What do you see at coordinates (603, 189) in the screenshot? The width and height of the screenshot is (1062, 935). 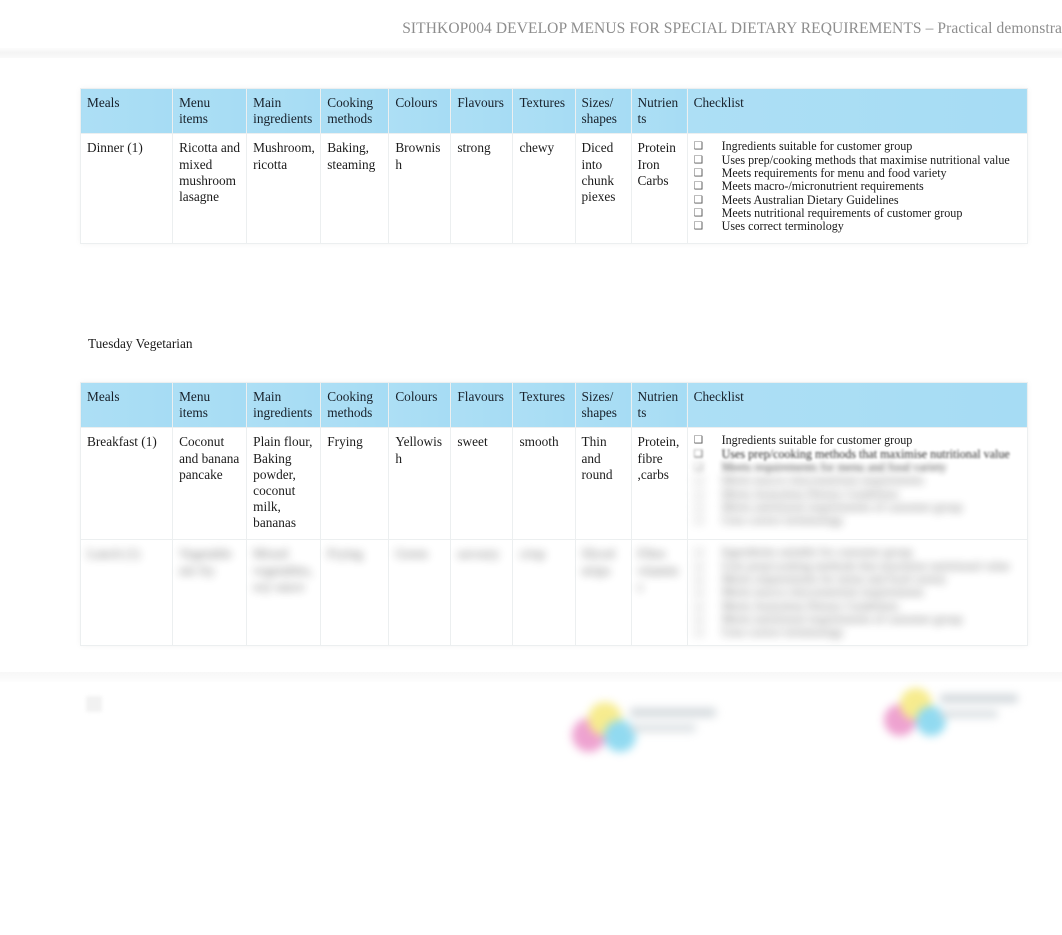 I see `cell-sizes-shapes: Diced into chunk piexes` at bounding box center [603, 189].